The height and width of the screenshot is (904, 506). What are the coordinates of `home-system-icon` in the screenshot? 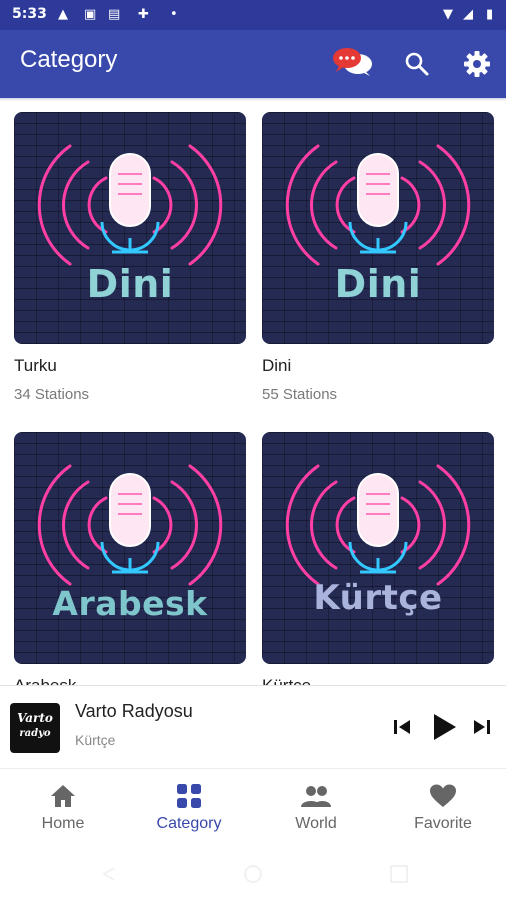 It's located at (253, 874).